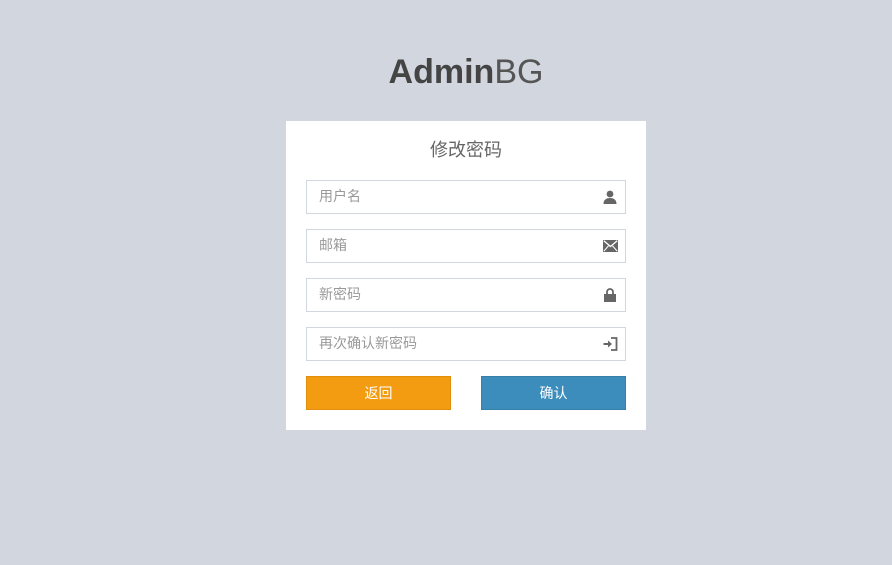 Image resolution: width=892 pixels, height=565 pixels. What do you see at coordinates (610, 246) in the screenshot?
I see `envelope-icon` at bounding box center [610, 246].